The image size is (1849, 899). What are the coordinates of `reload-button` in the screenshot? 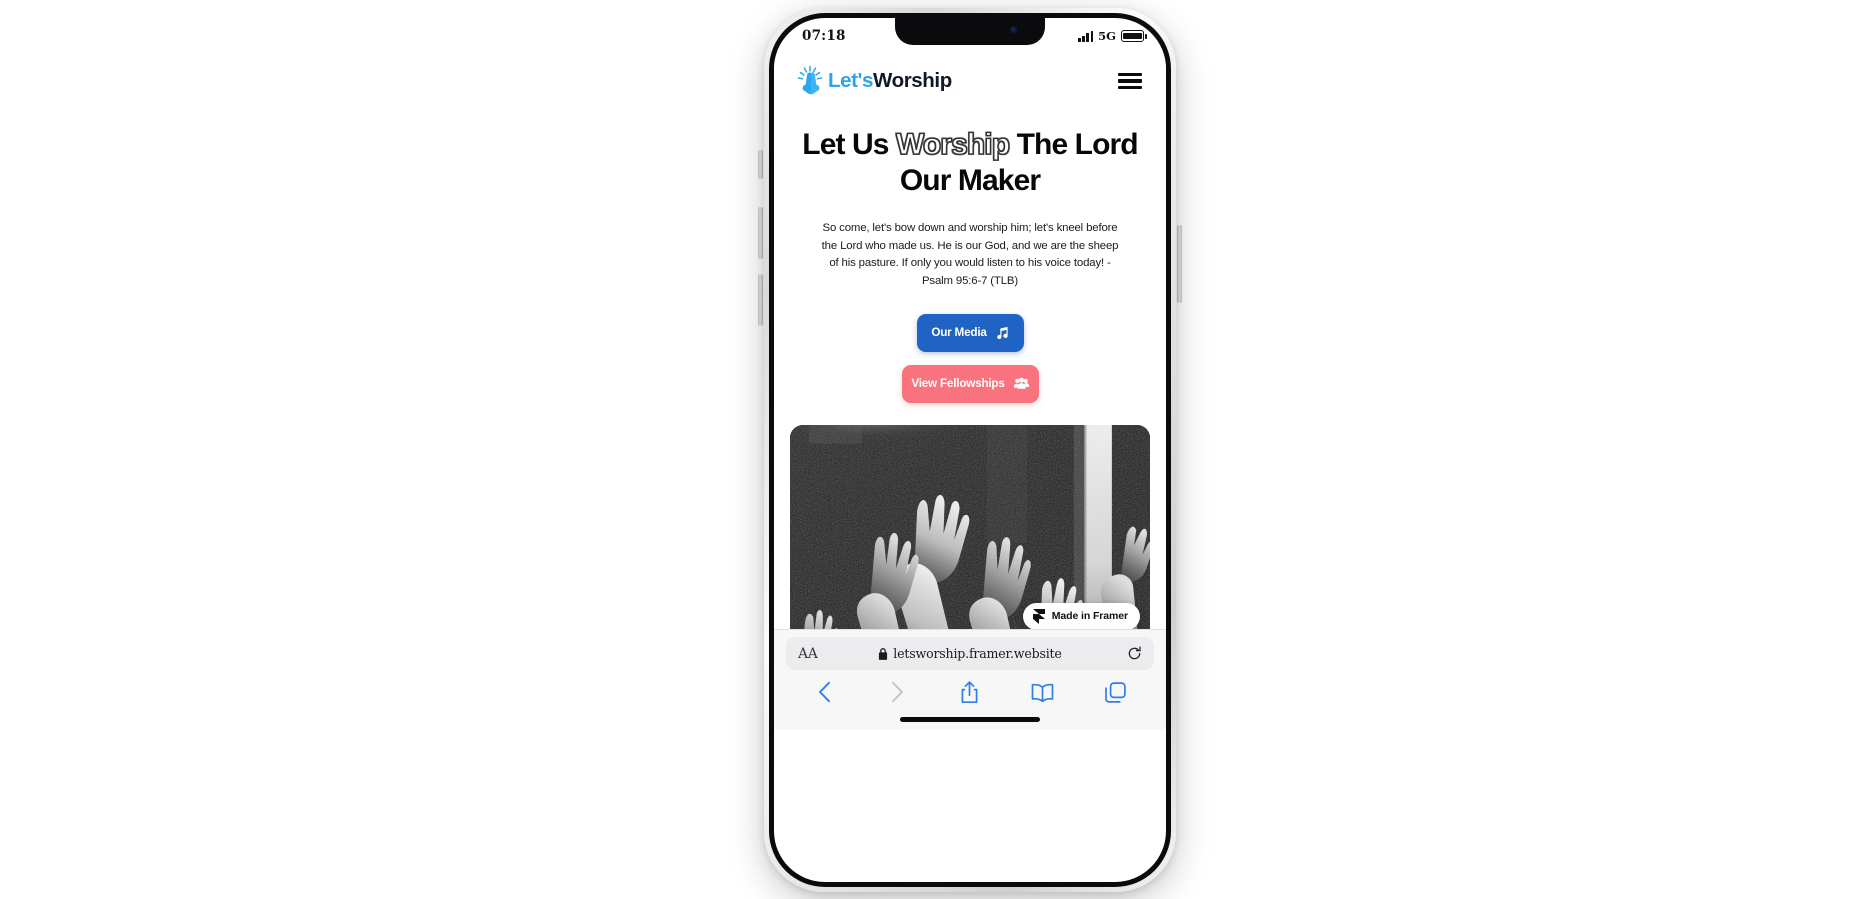 It's located at (1119, 653).